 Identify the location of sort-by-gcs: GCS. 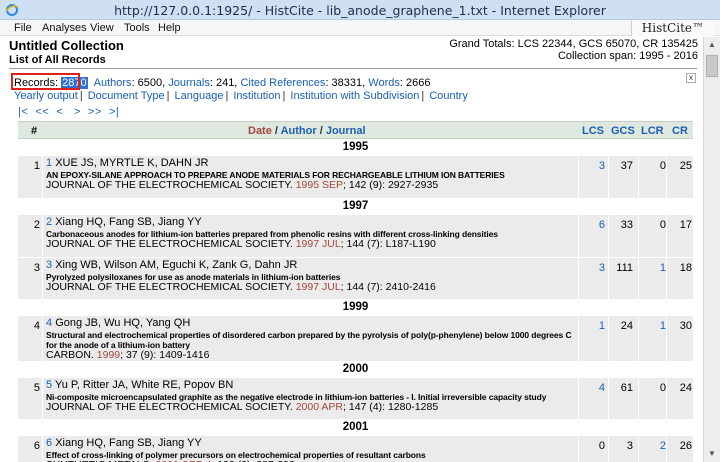
(623, 131).